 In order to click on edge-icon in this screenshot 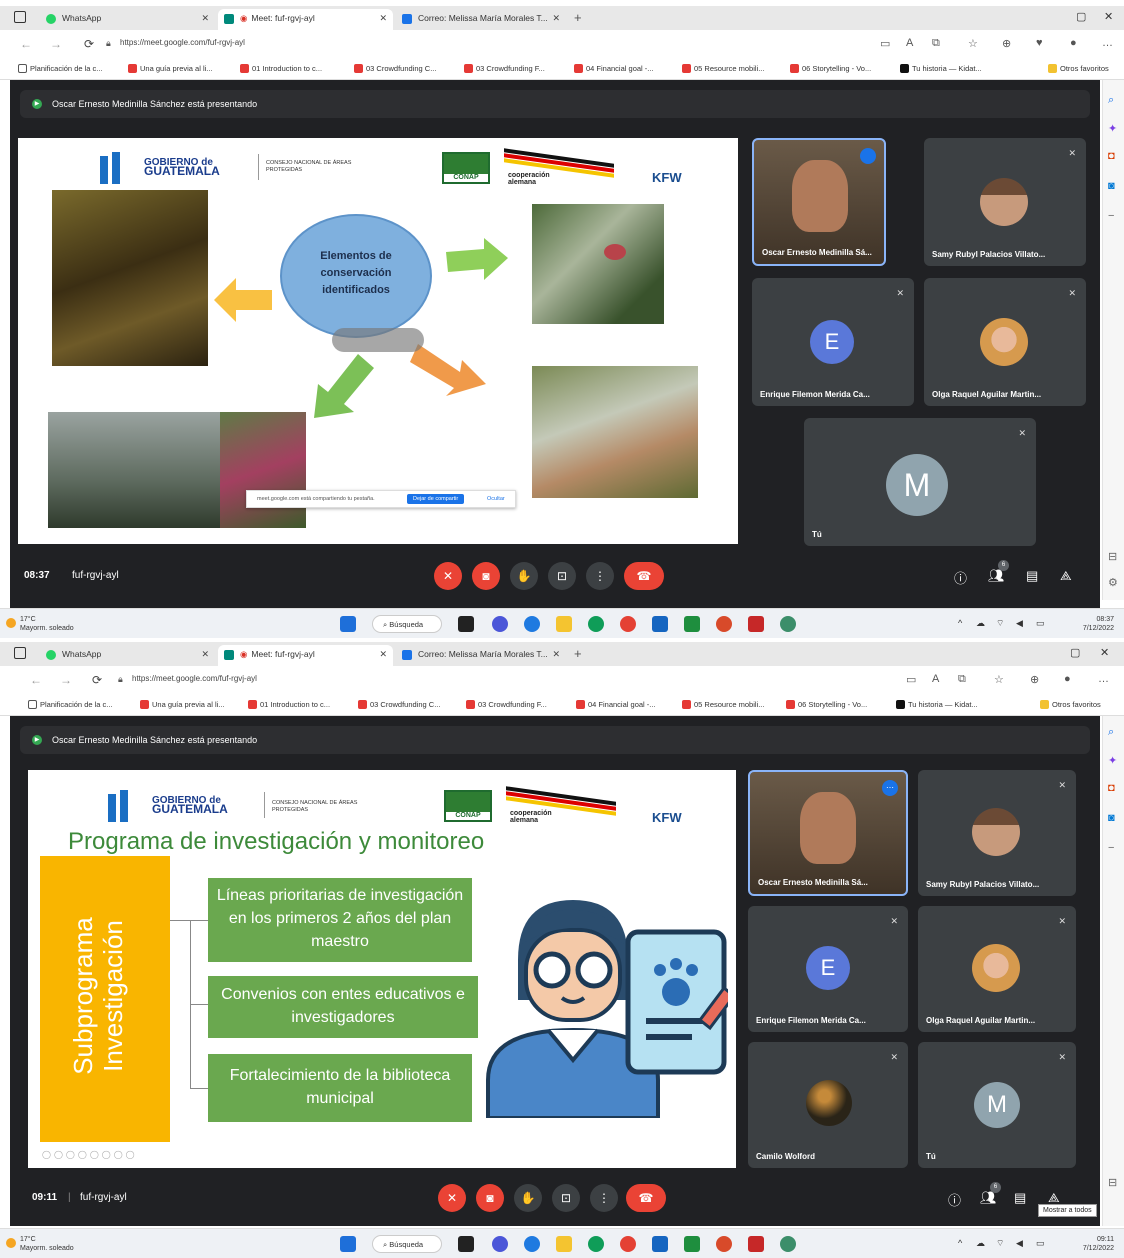, I will do `click(532, 624)`.